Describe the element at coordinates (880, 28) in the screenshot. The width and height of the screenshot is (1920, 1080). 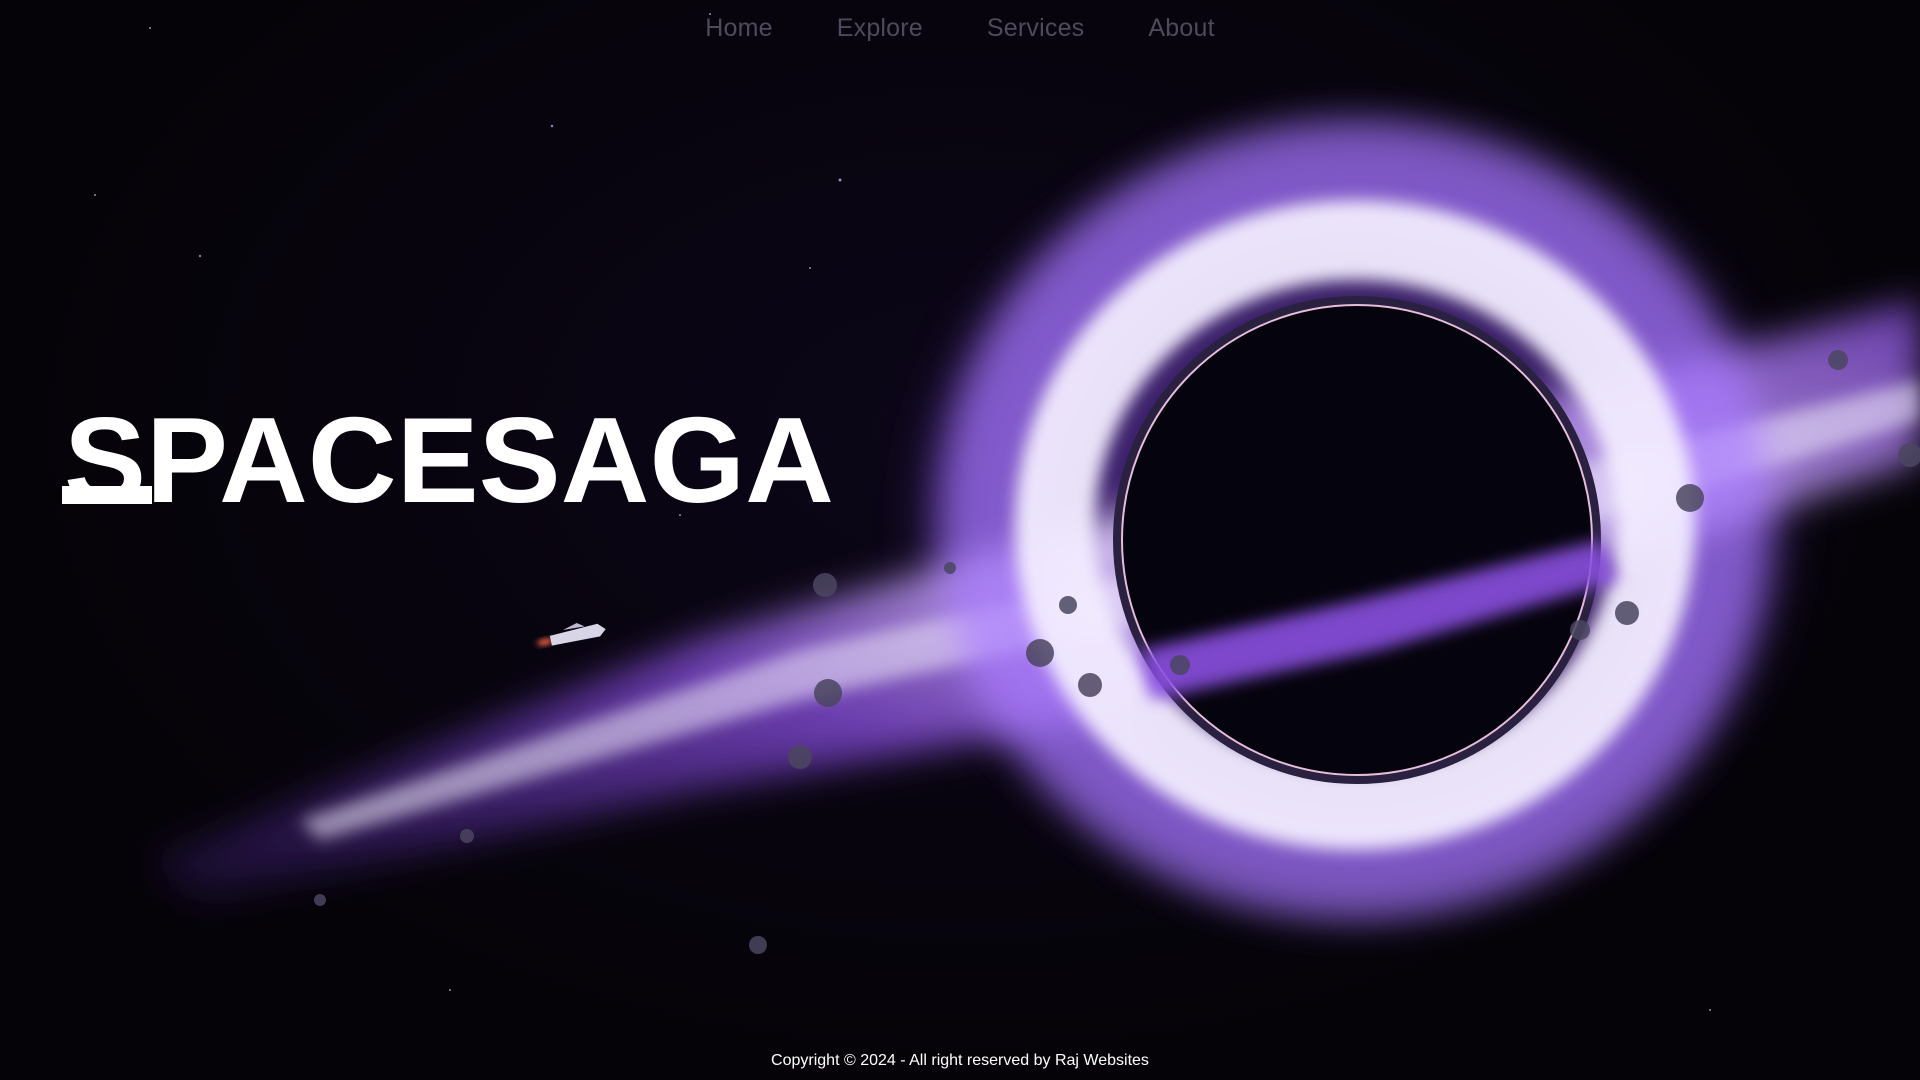
I see `nav-explore-link: Explore` at that location.